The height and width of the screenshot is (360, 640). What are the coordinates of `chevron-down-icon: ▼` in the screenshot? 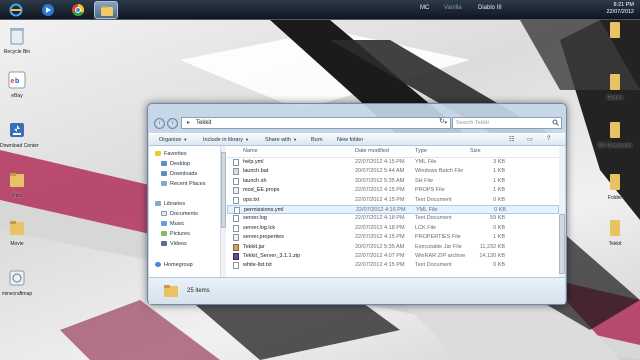 It's located at (185, 139).